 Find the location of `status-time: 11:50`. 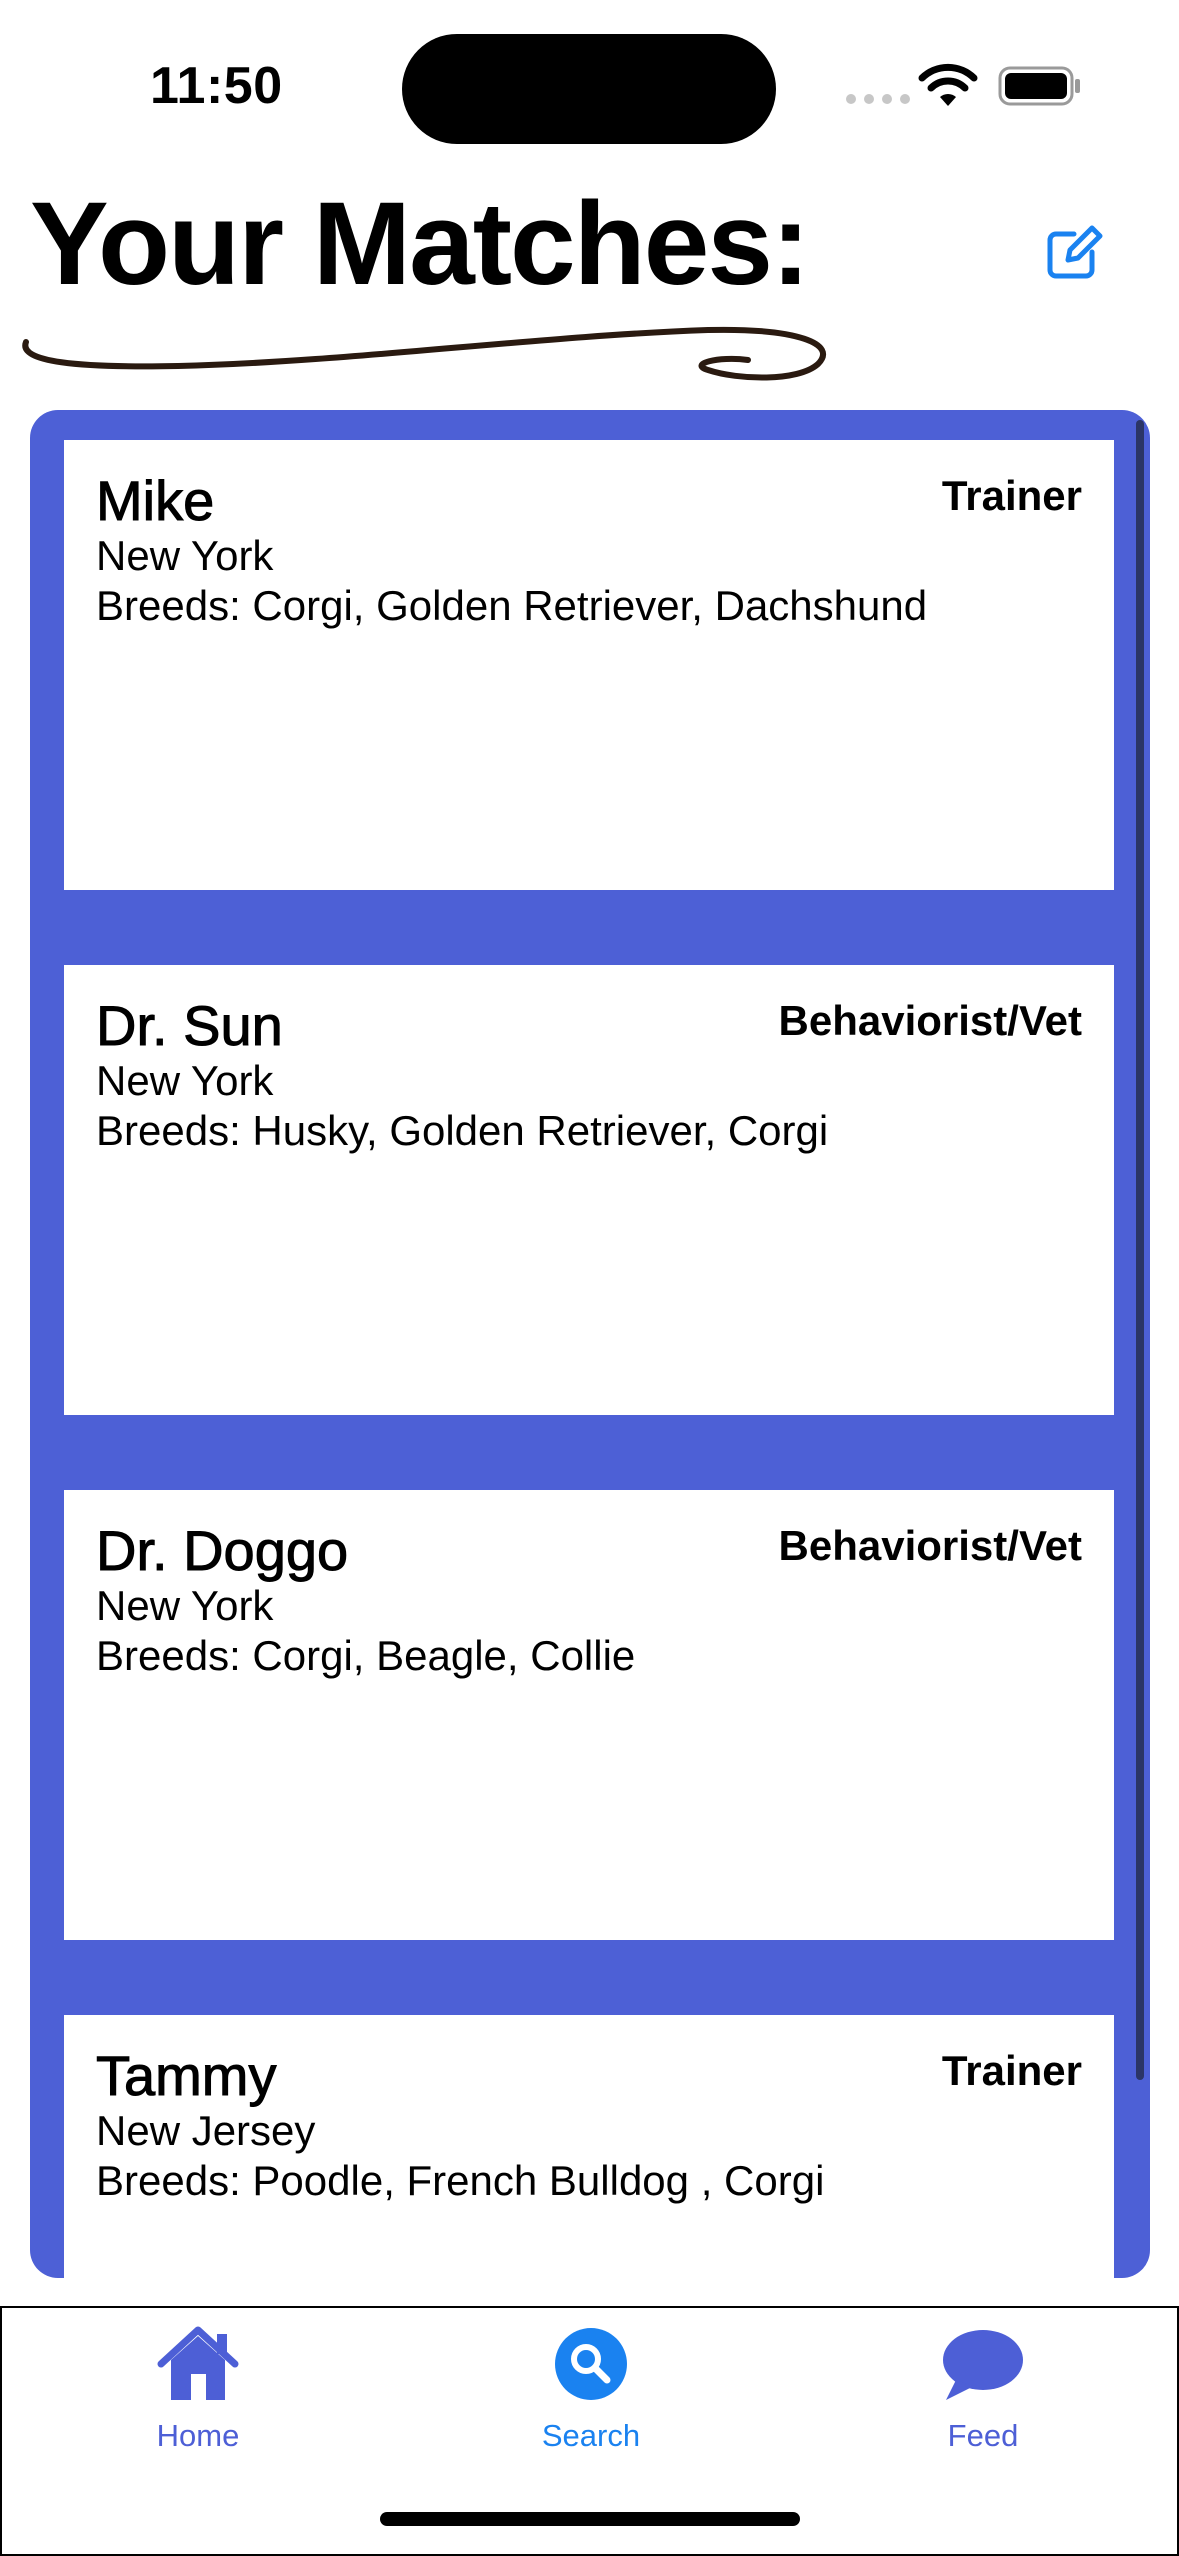

status-time: 11:50 is located at coordinates (216, 86).